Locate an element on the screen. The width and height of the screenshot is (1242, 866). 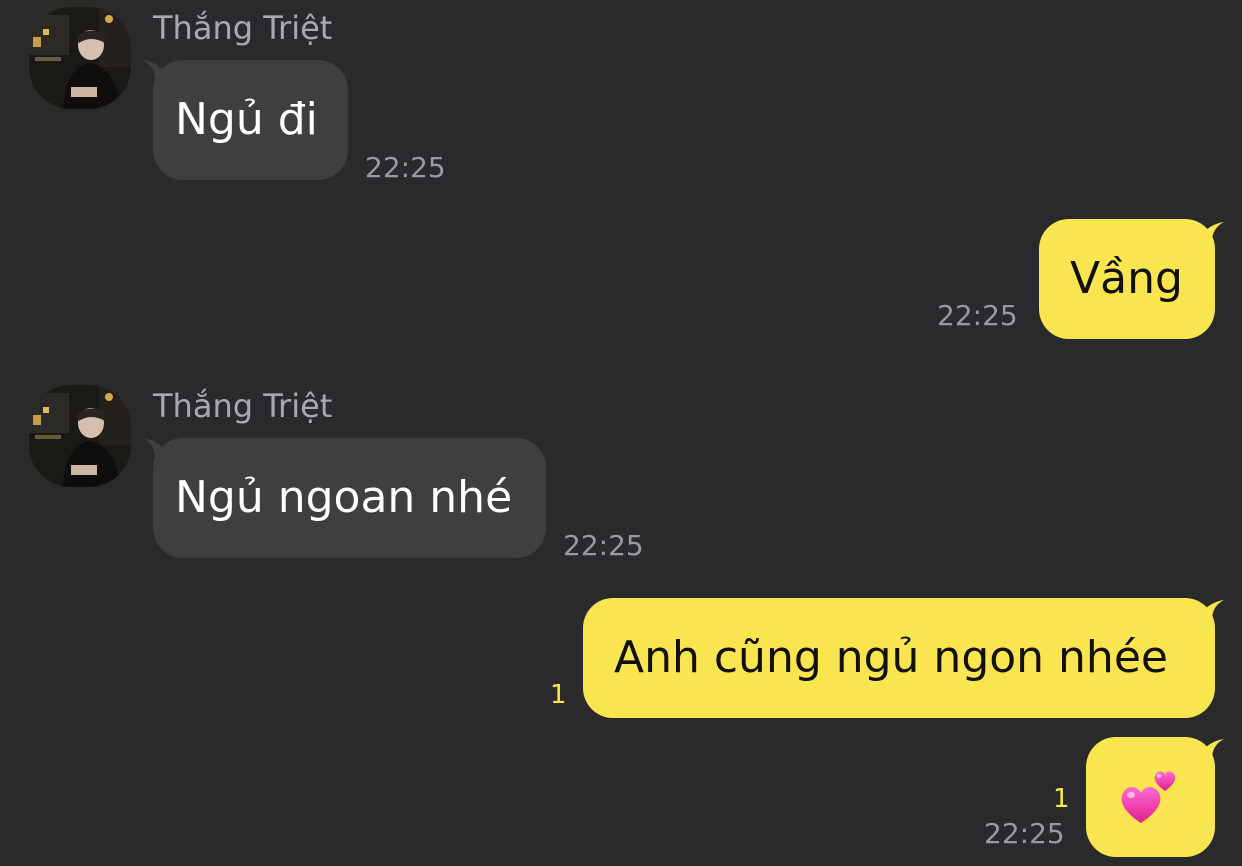
message-bubble-incoming: Ngủ đi is located at coordinates (250, 120).